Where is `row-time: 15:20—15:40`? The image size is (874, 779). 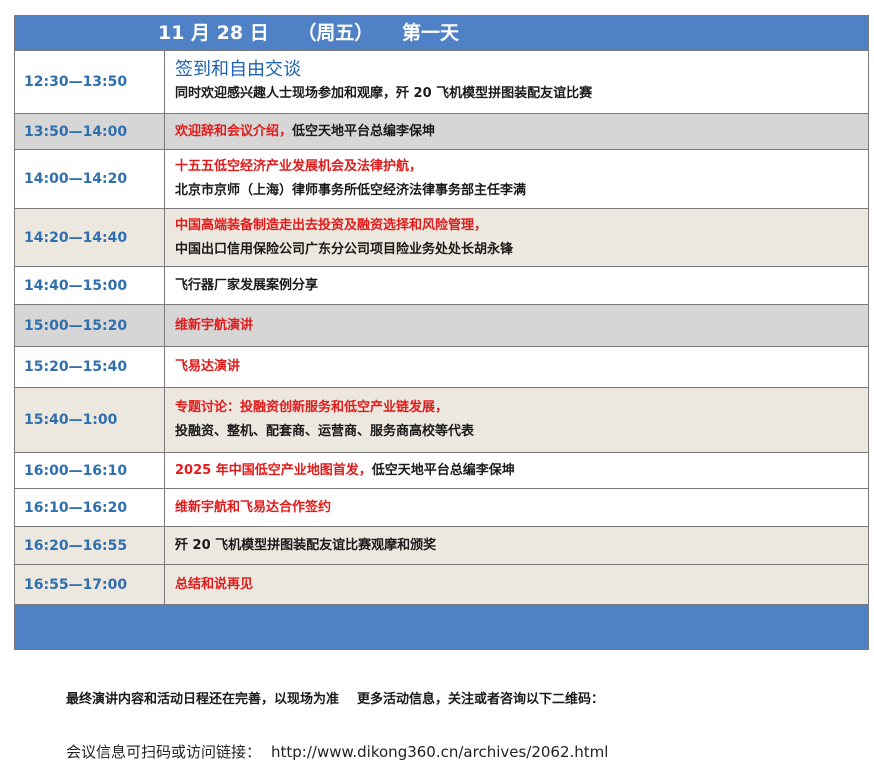 row-time: 15:20—15:40 is located at coordinates (90, 367).